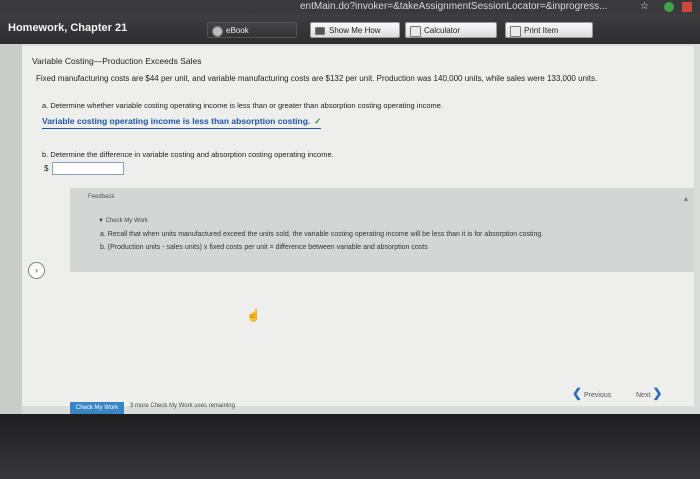 This screenshot has width=700, height=479. I want to click on extension-icon, so click(669, 7).